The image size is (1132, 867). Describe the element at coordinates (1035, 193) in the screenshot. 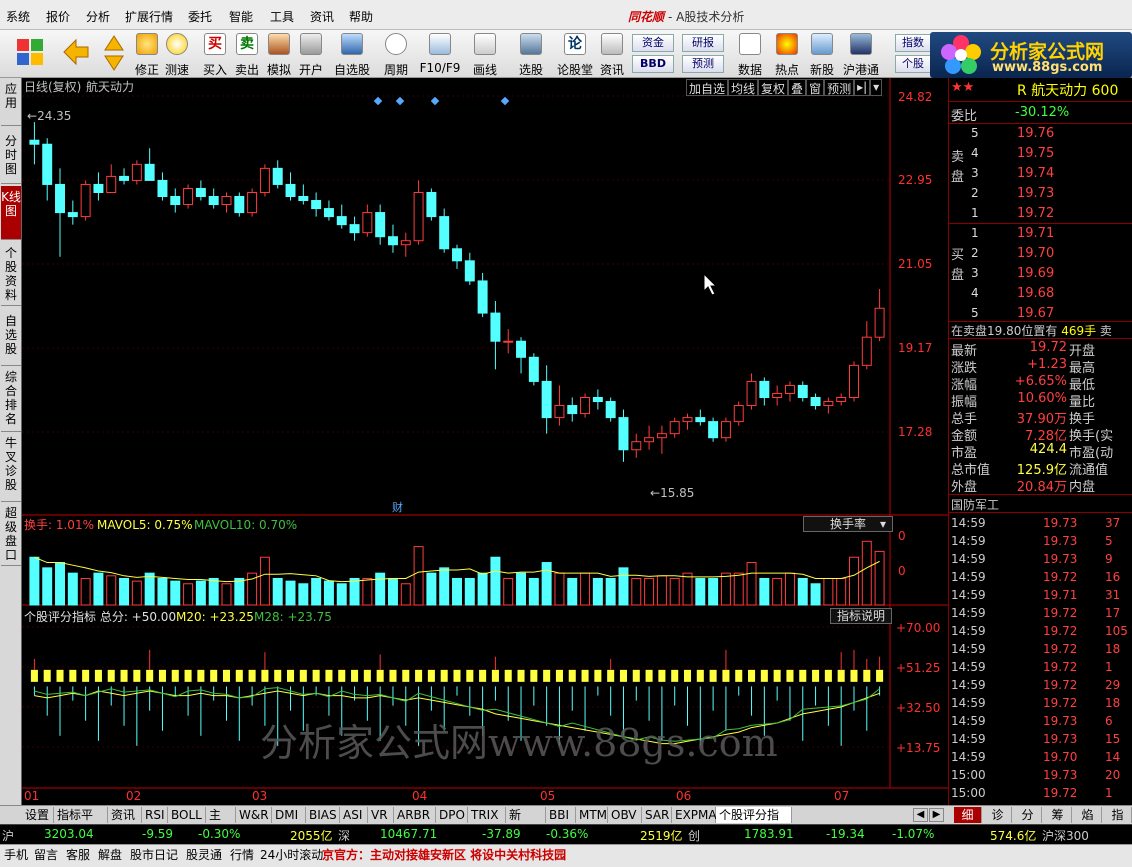

I see `ask-price: 19.73` at that location.